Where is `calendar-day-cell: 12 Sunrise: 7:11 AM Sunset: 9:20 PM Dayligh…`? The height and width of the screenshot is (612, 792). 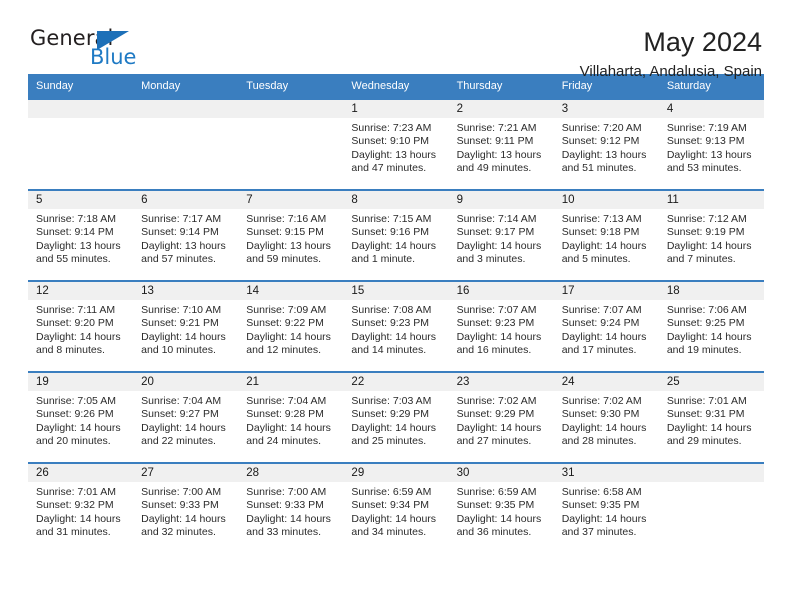
calendar-day-cell: 12 Sunrise: 7:11 AM Sunset: 9:20 PM Dayligh… is located at coordinates (81, 326).